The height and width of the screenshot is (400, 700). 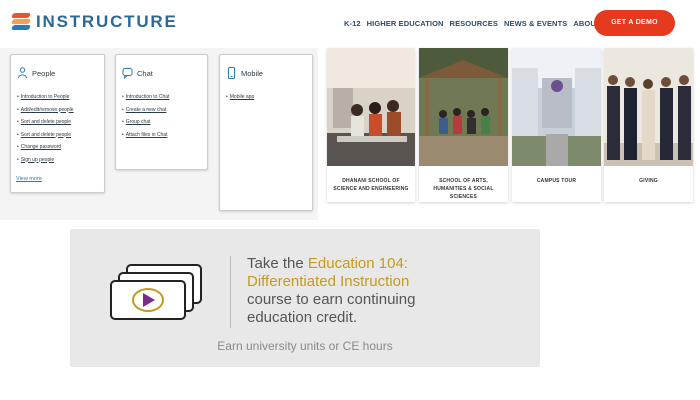 I want to click on card-header: People, so click(x=36, y=73).